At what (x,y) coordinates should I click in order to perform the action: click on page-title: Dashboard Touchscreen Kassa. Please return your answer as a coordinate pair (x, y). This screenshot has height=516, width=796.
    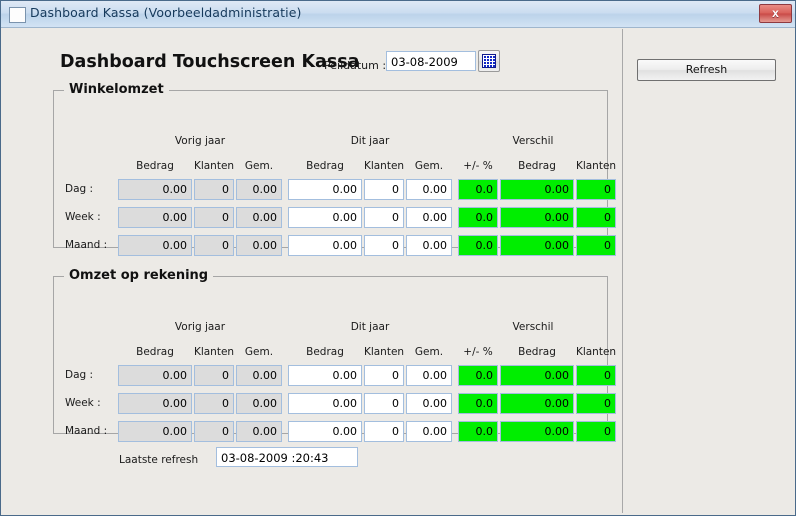
    Looking at the image, I should click on (210, 62).